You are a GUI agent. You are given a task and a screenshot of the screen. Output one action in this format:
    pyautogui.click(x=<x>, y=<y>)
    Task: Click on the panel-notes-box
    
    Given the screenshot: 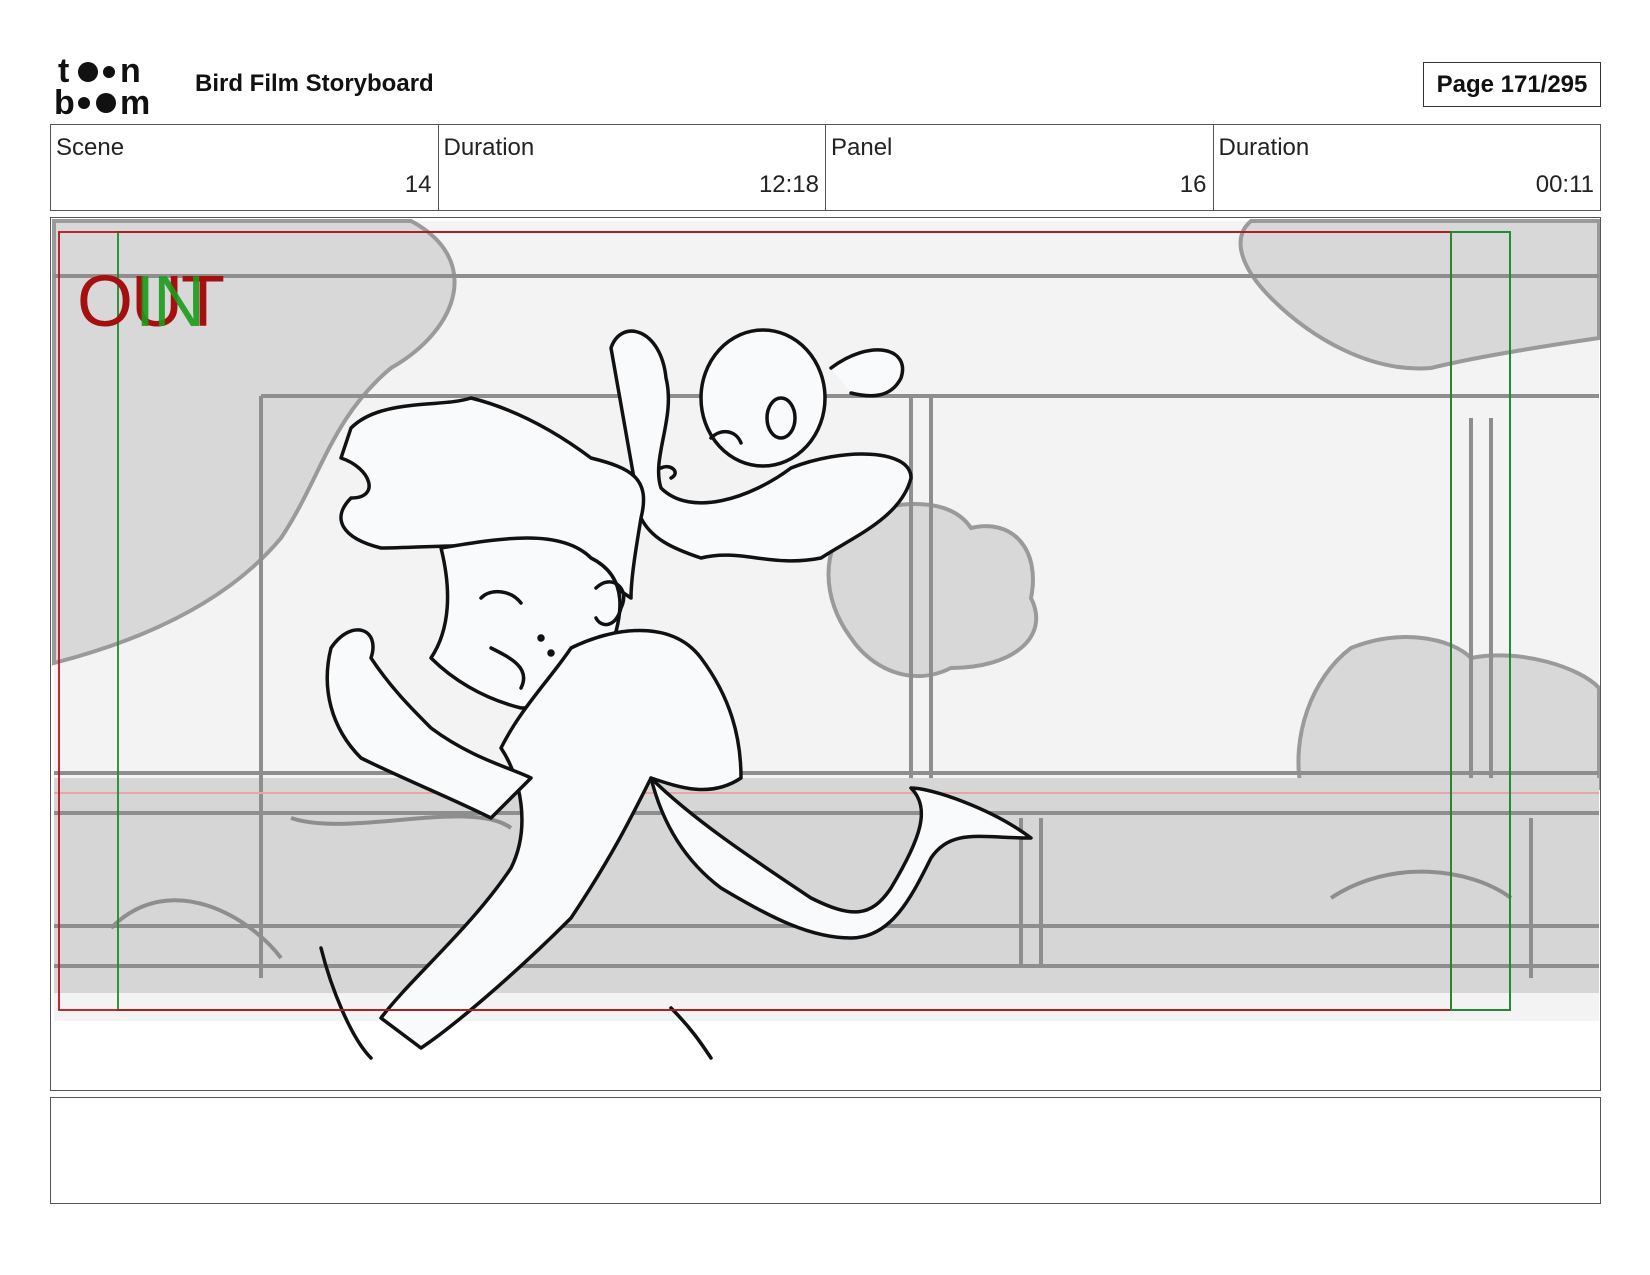 What is the action you would take?
    pyautogui.click(x=825, y=1150)
    